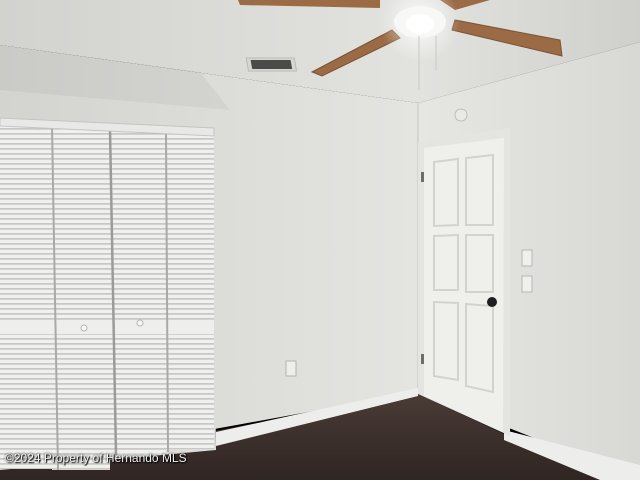 The height and width of the screenshot is (480, 640). What do you see at coordinates (527, 258) in the screenshot?
I see `light-switch` at bounding box center [527, 258].